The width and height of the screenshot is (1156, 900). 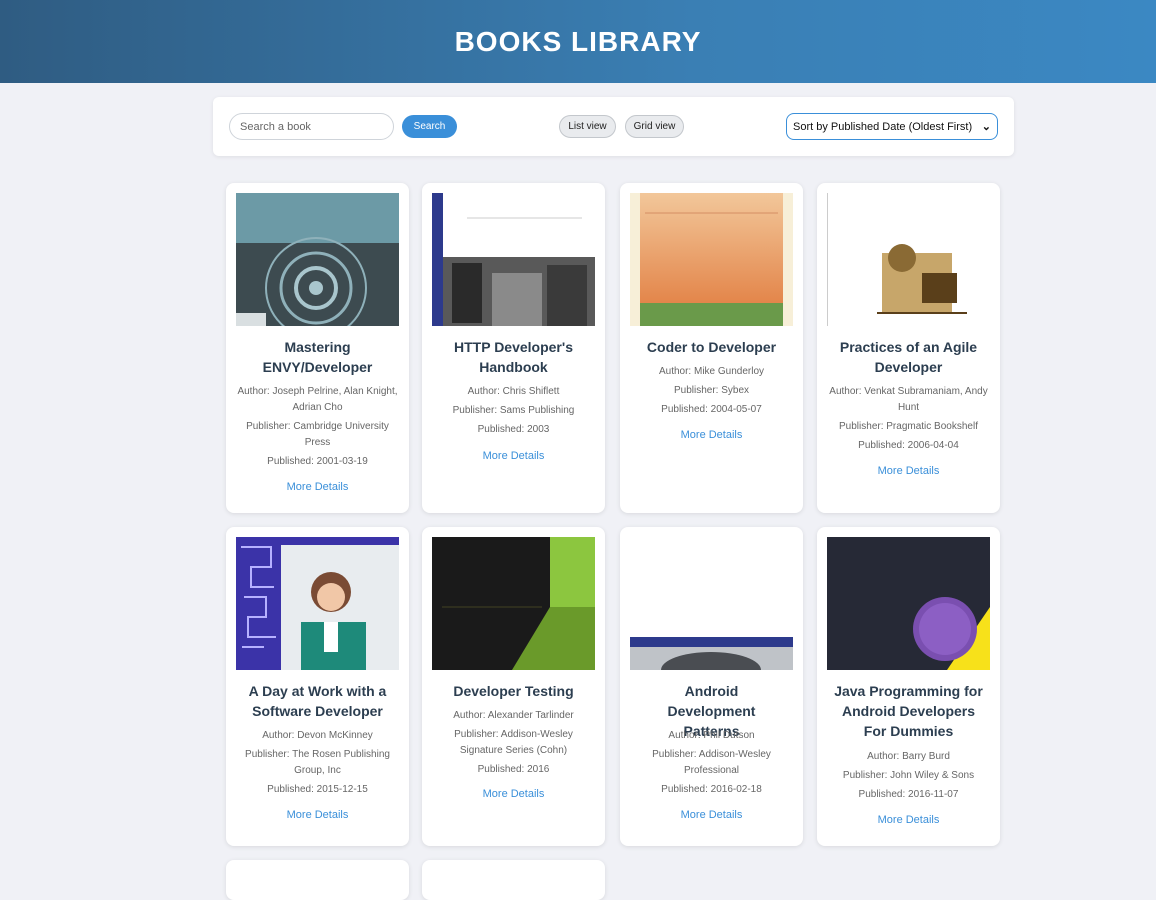 I want to click on book-publisher: Publisher: Sams Publishing, so click(x=513, y=410).